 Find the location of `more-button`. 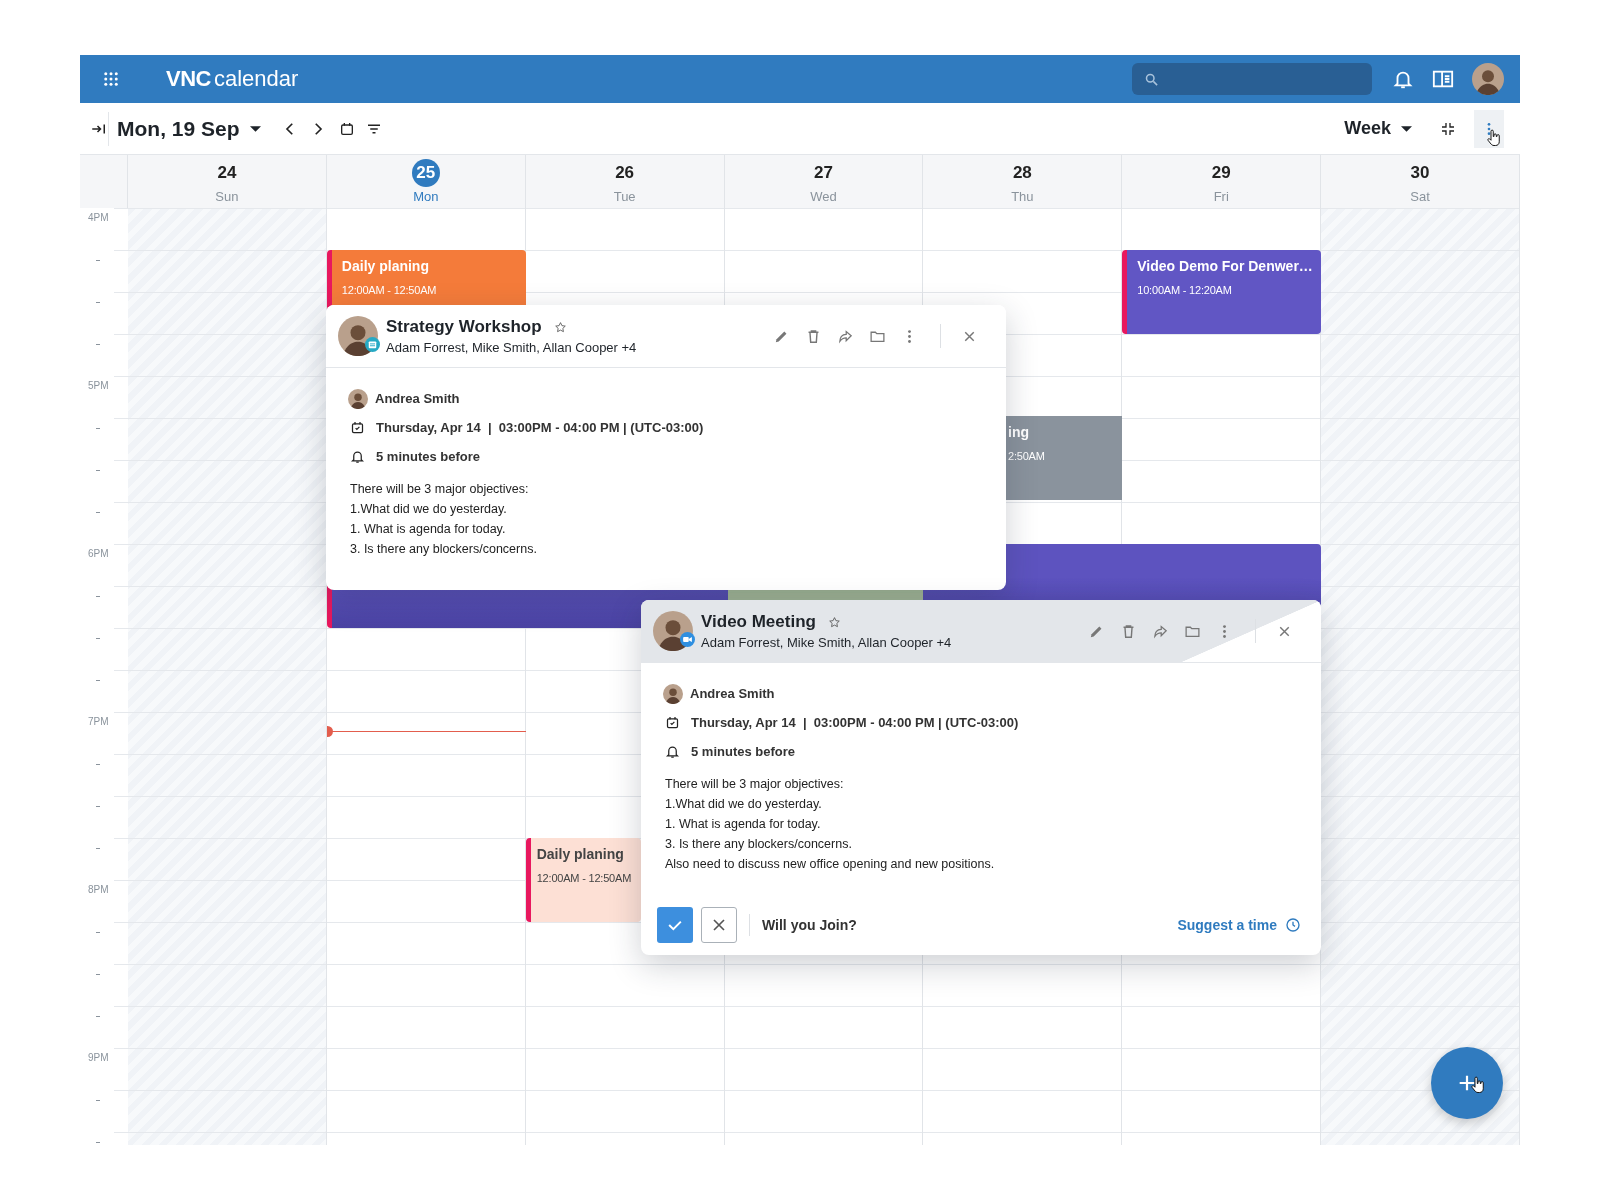

more-button is located at coordinates (1489, 128).